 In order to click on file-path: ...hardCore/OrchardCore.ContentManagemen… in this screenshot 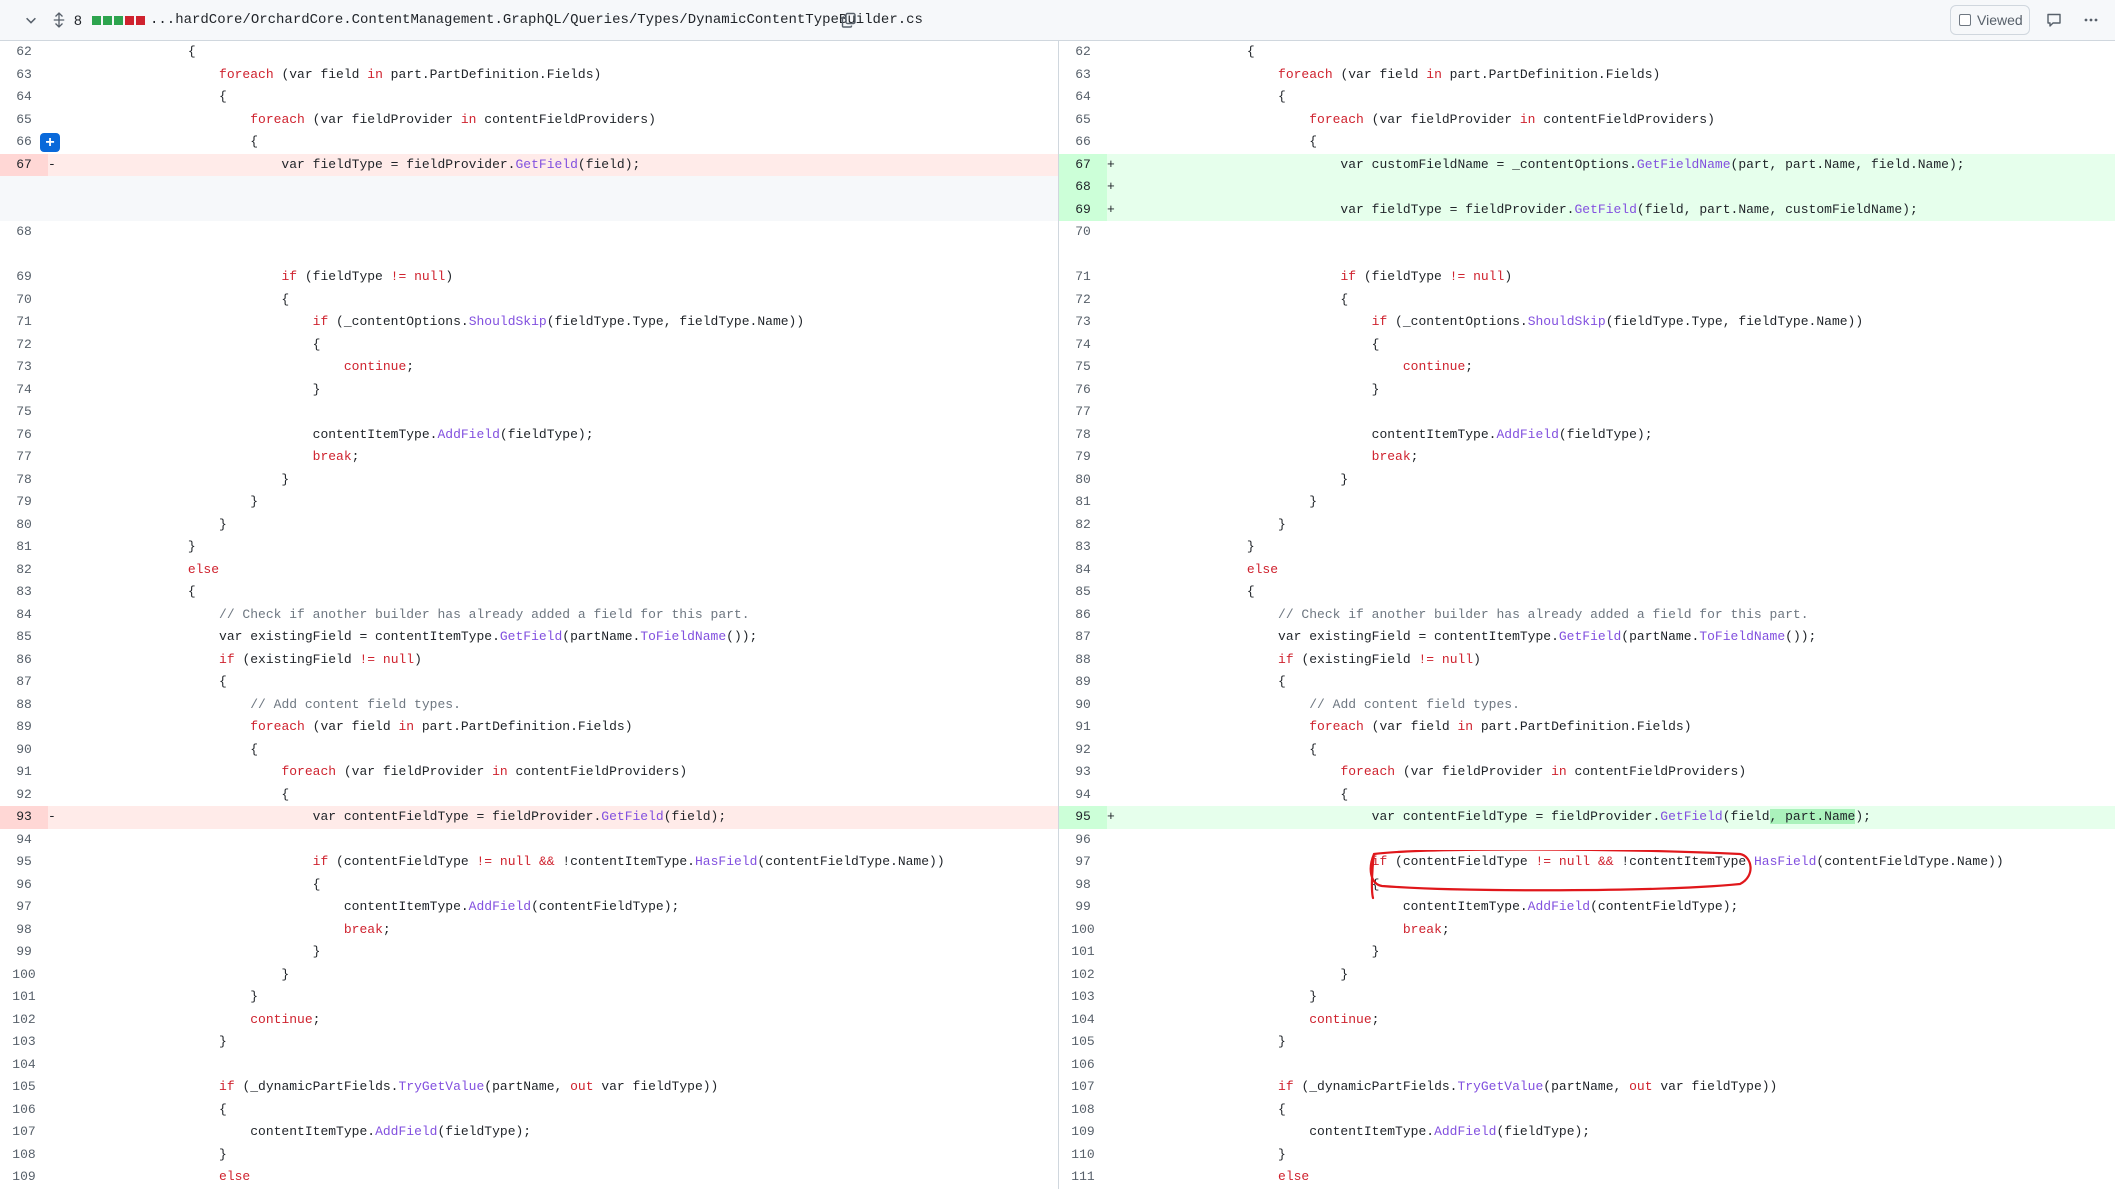, I will do `click(536, 20)`.